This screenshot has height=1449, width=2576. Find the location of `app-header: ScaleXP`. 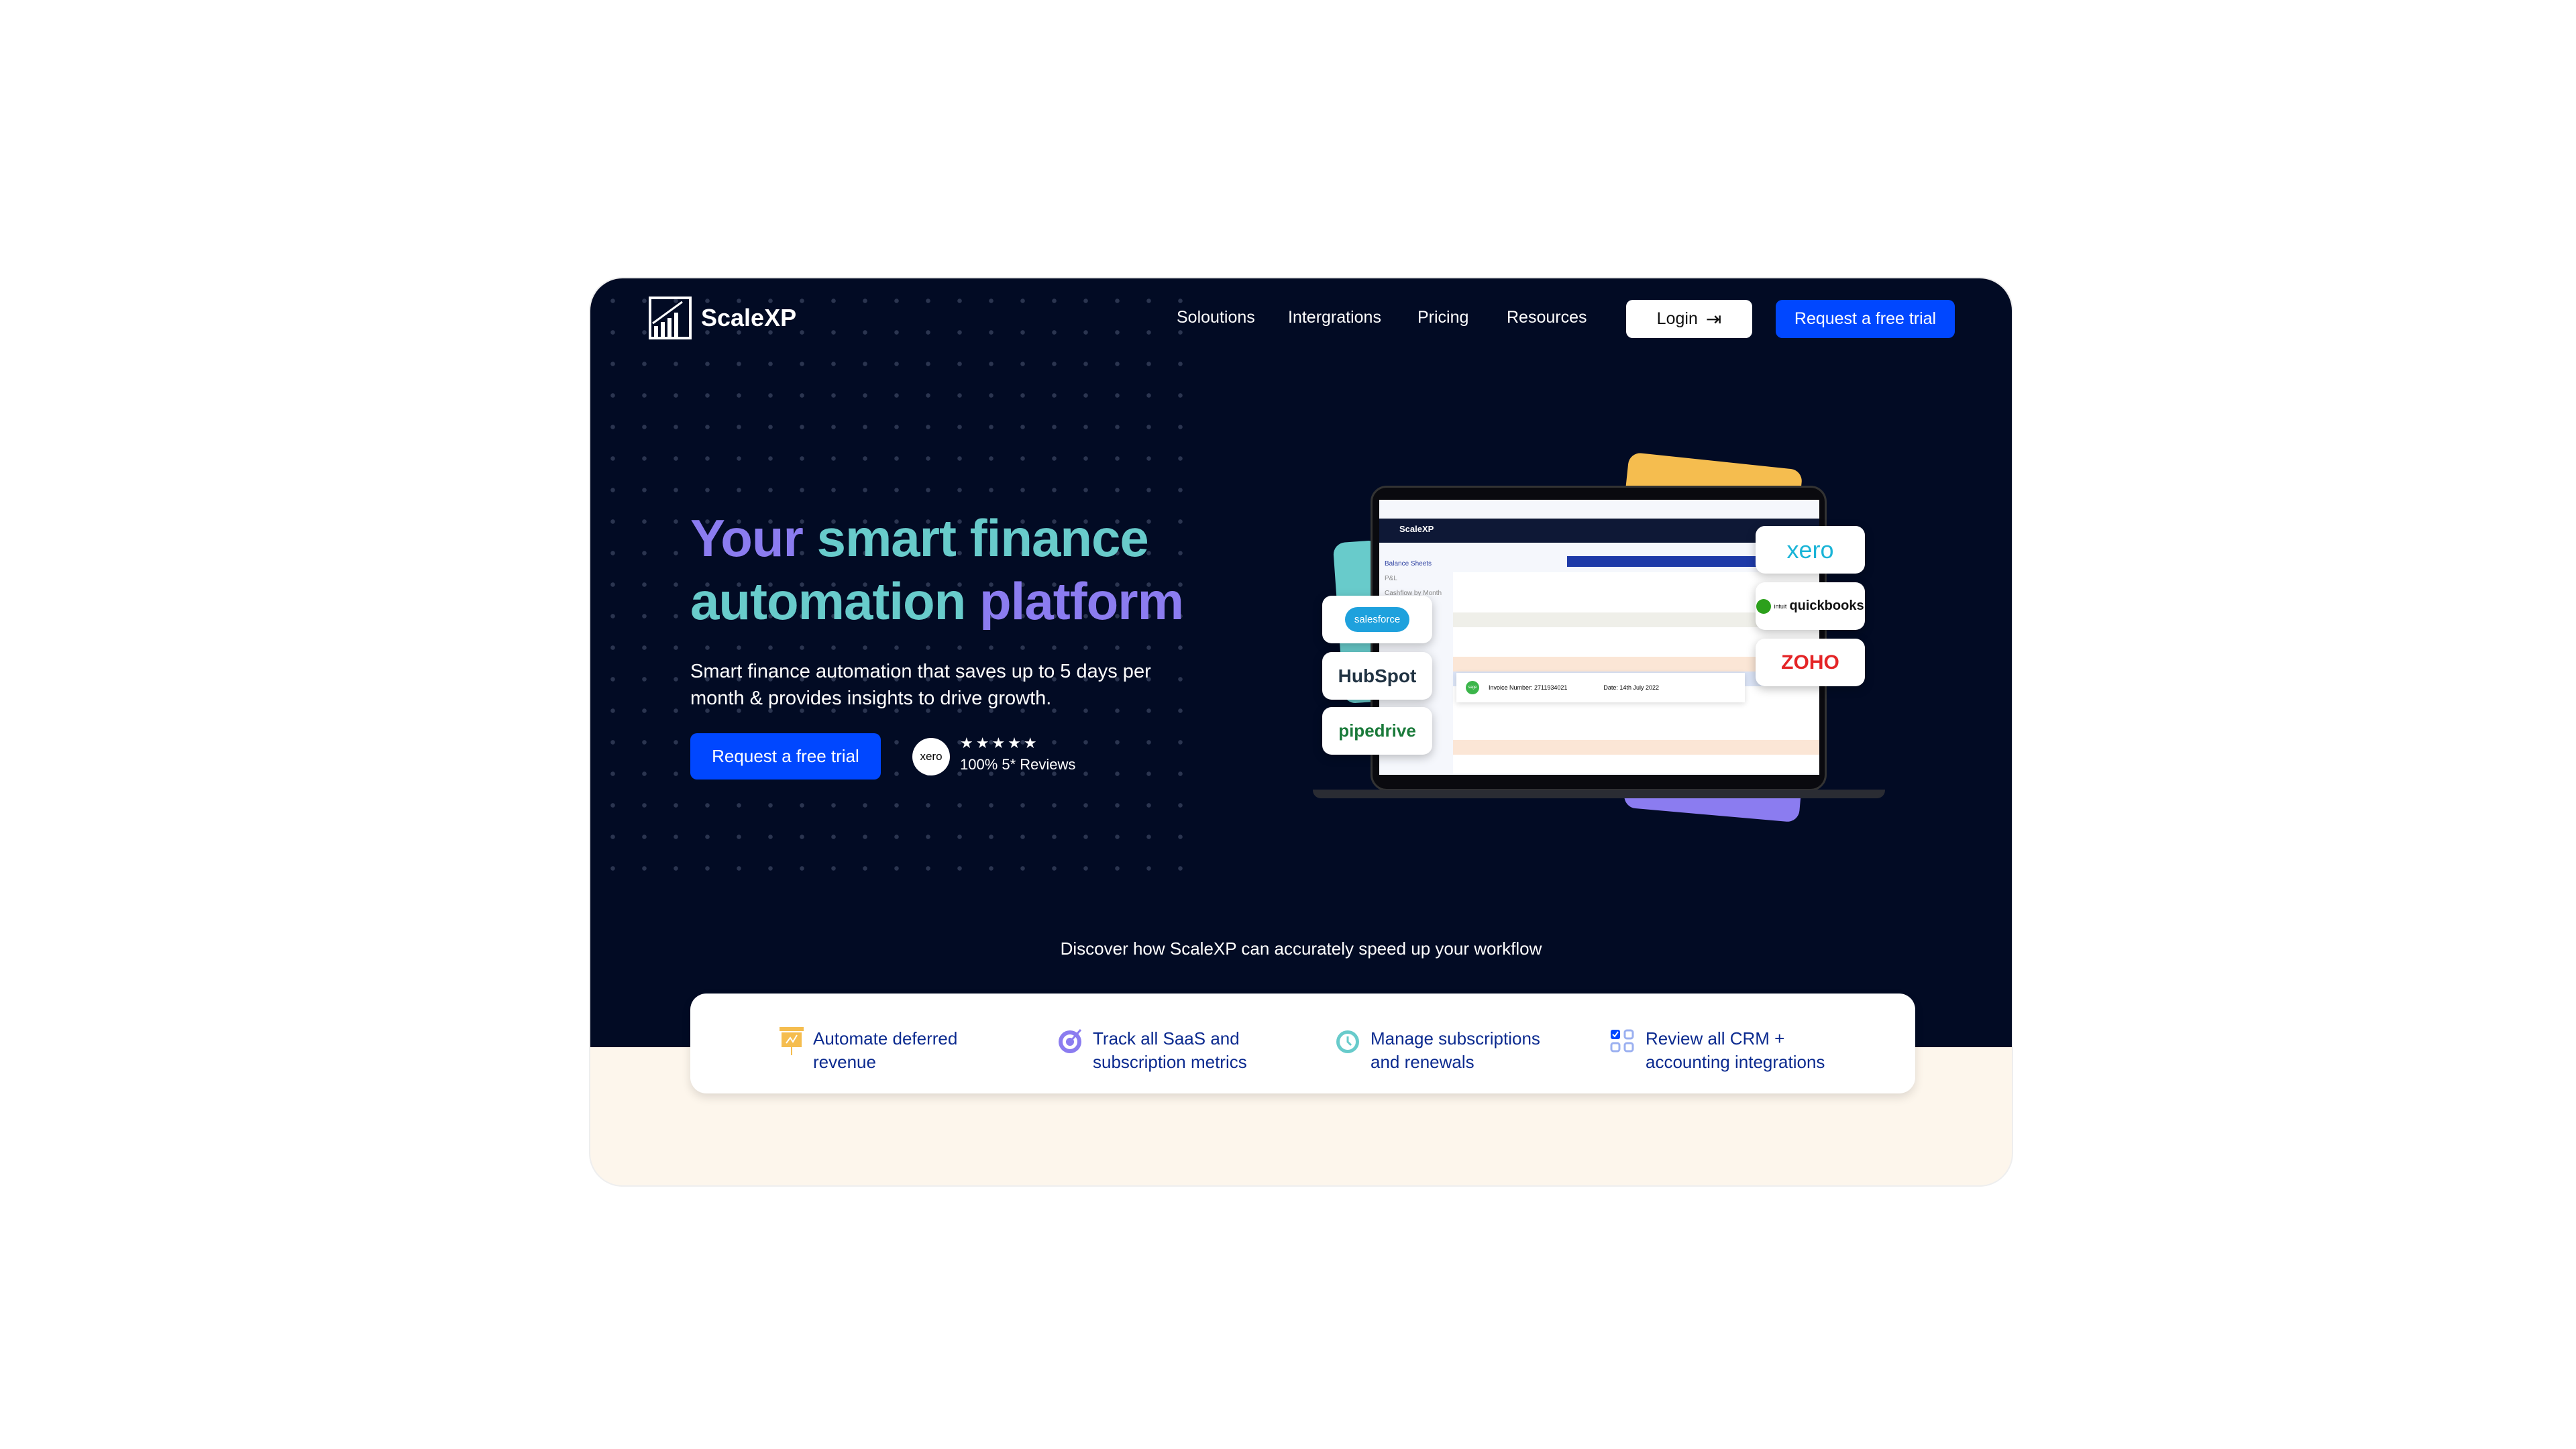

app-header: ScaleXP is located at coordinates (1599, 531).